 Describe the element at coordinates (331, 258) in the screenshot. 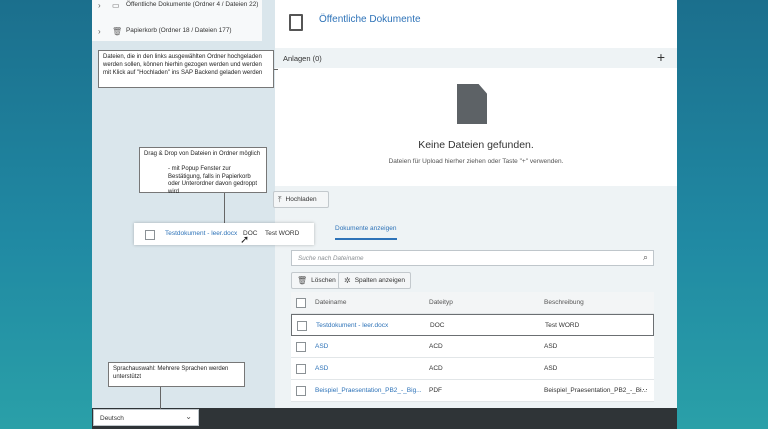

I see `search-placeholder: Suche nach Dateiname` at that location.